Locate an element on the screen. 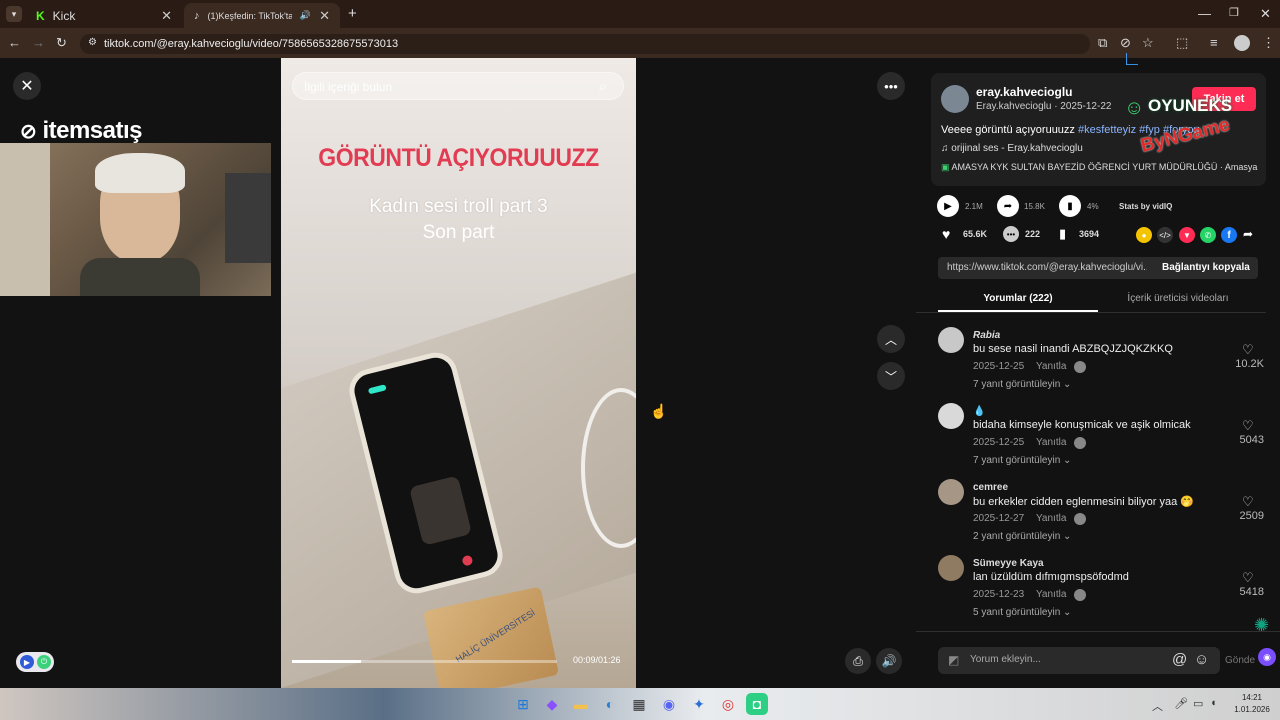 The image size is (1280, 720). related-search-input: İlgili içeriği bulun ⌕ is located at coordinates (458, 86).